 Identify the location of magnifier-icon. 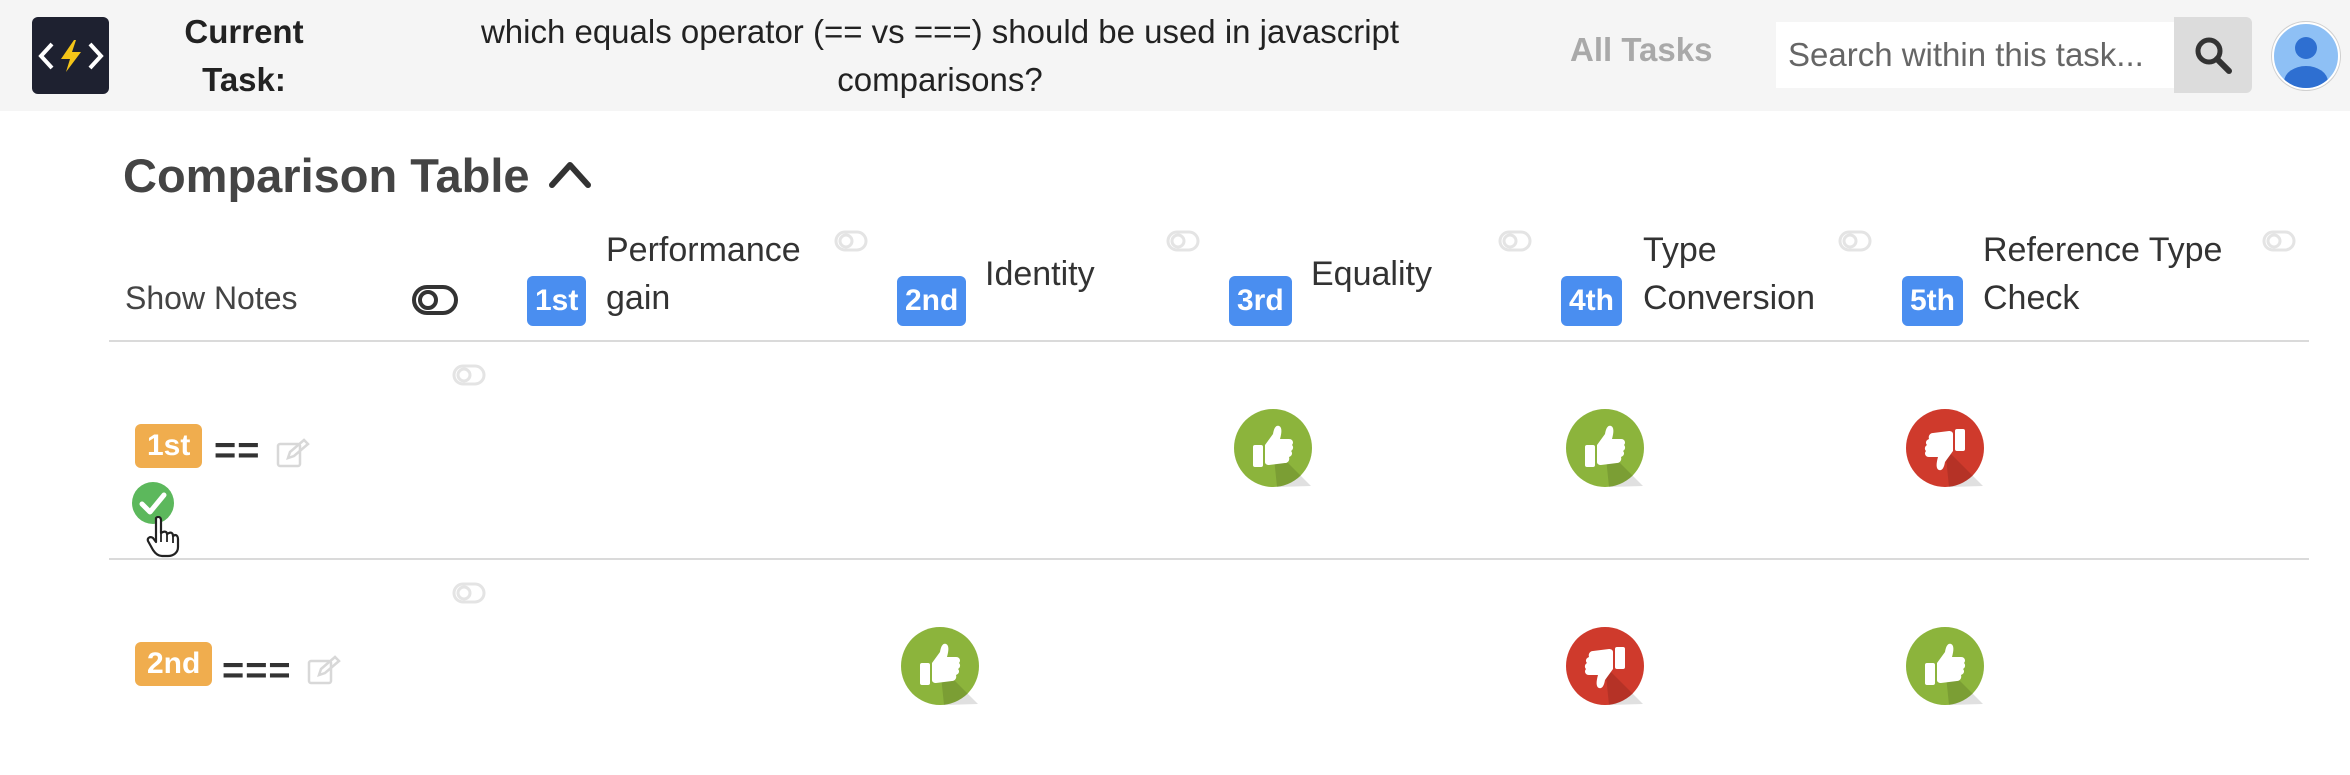
(2213, 55).